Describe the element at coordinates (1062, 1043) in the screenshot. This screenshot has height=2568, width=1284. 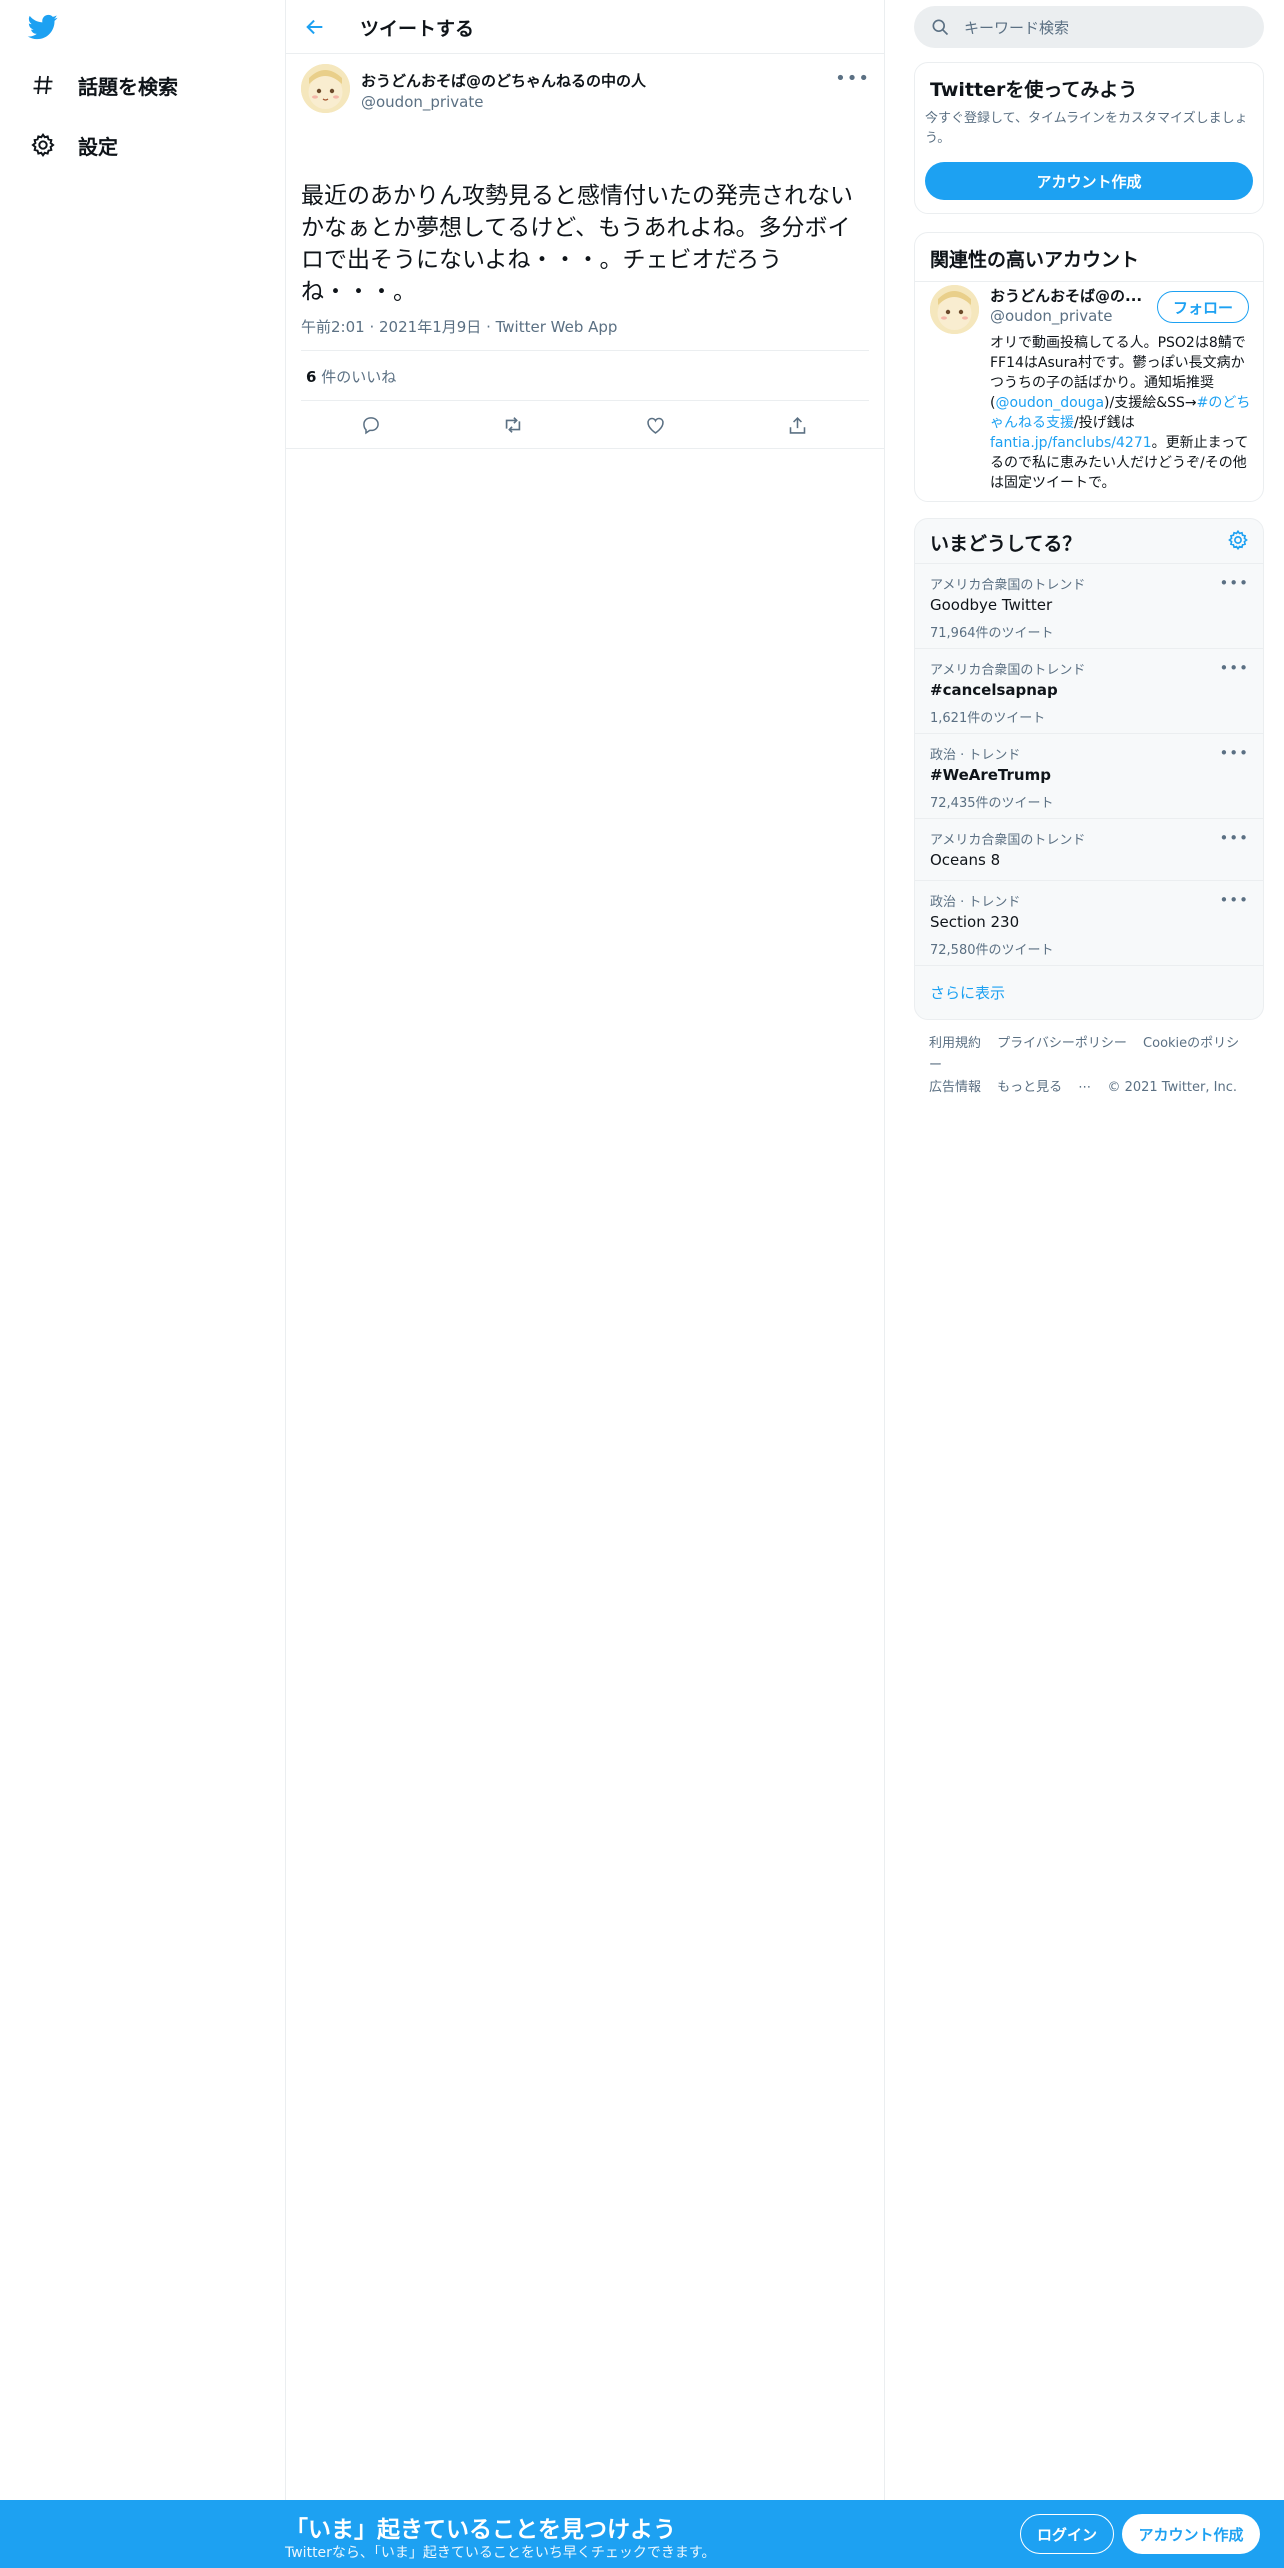
I see `footer-privacy: プライバシーポリシー` at that location.